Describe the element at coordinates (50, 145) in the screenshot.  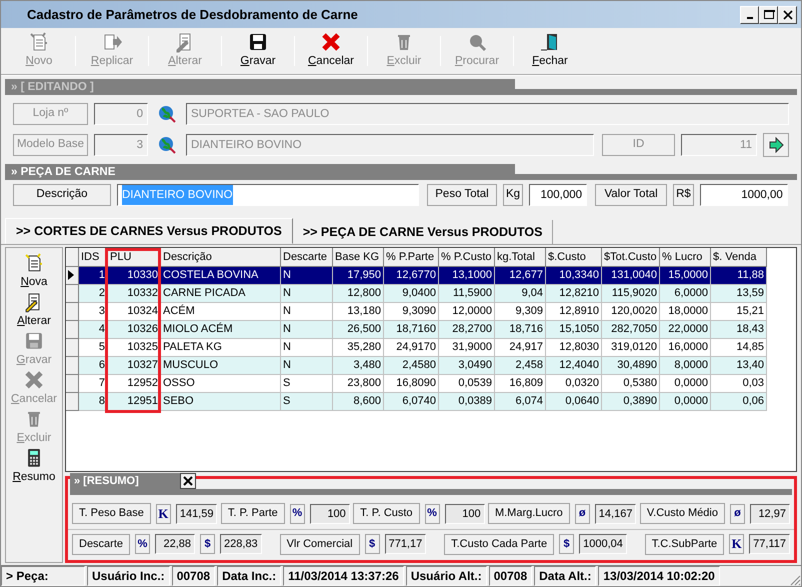
I see `field-label: Modelo Base` at that location.